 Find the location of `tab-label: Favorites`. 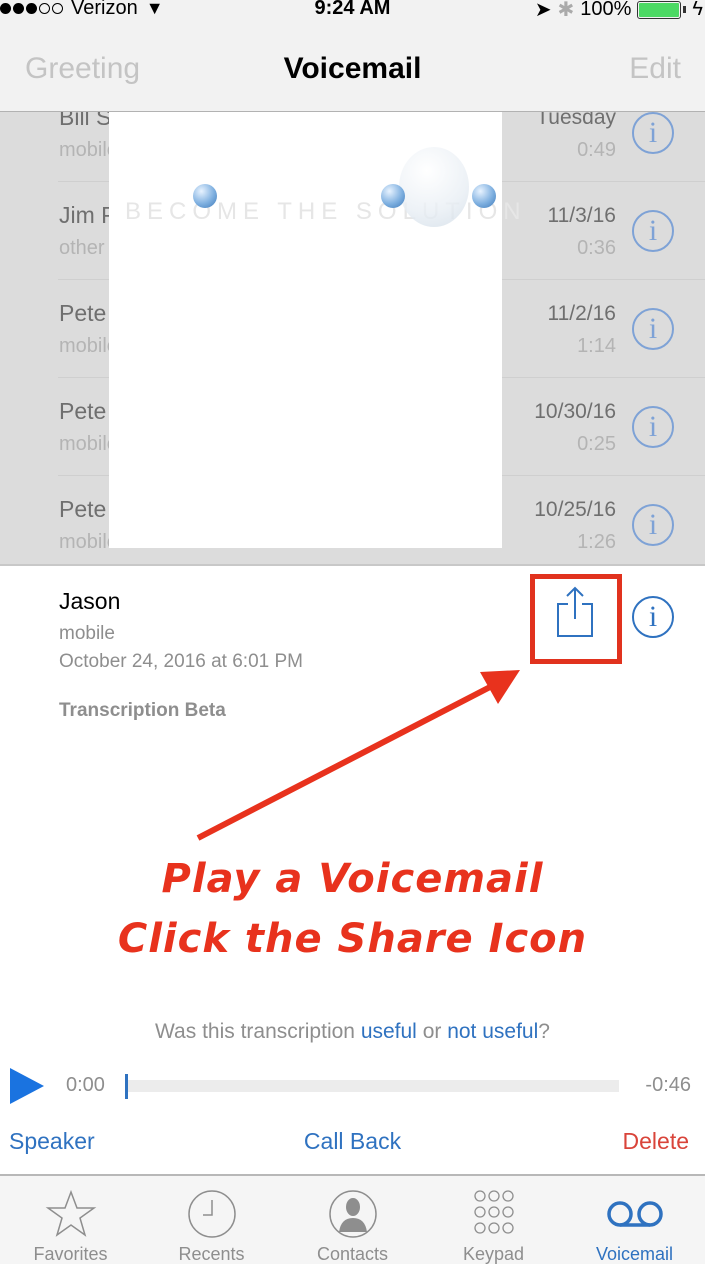

tab-label: Favorites is located at coordinates (70, 1254).